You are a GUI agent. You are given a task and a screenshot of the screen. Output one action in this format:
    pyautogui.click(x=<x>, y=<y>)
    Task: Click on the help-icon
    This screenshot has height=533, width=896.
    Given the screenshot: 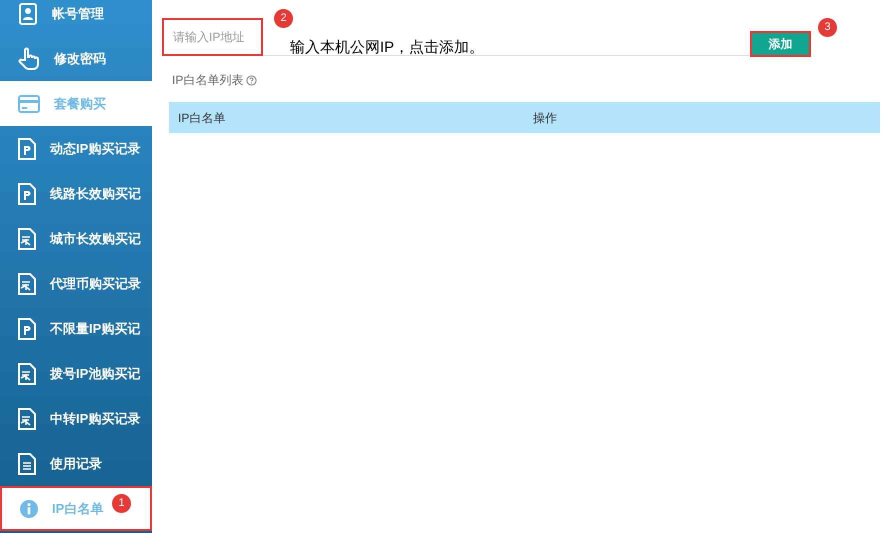 What is the action you would take?
    pyautogui.click(x=252, y=80)
    